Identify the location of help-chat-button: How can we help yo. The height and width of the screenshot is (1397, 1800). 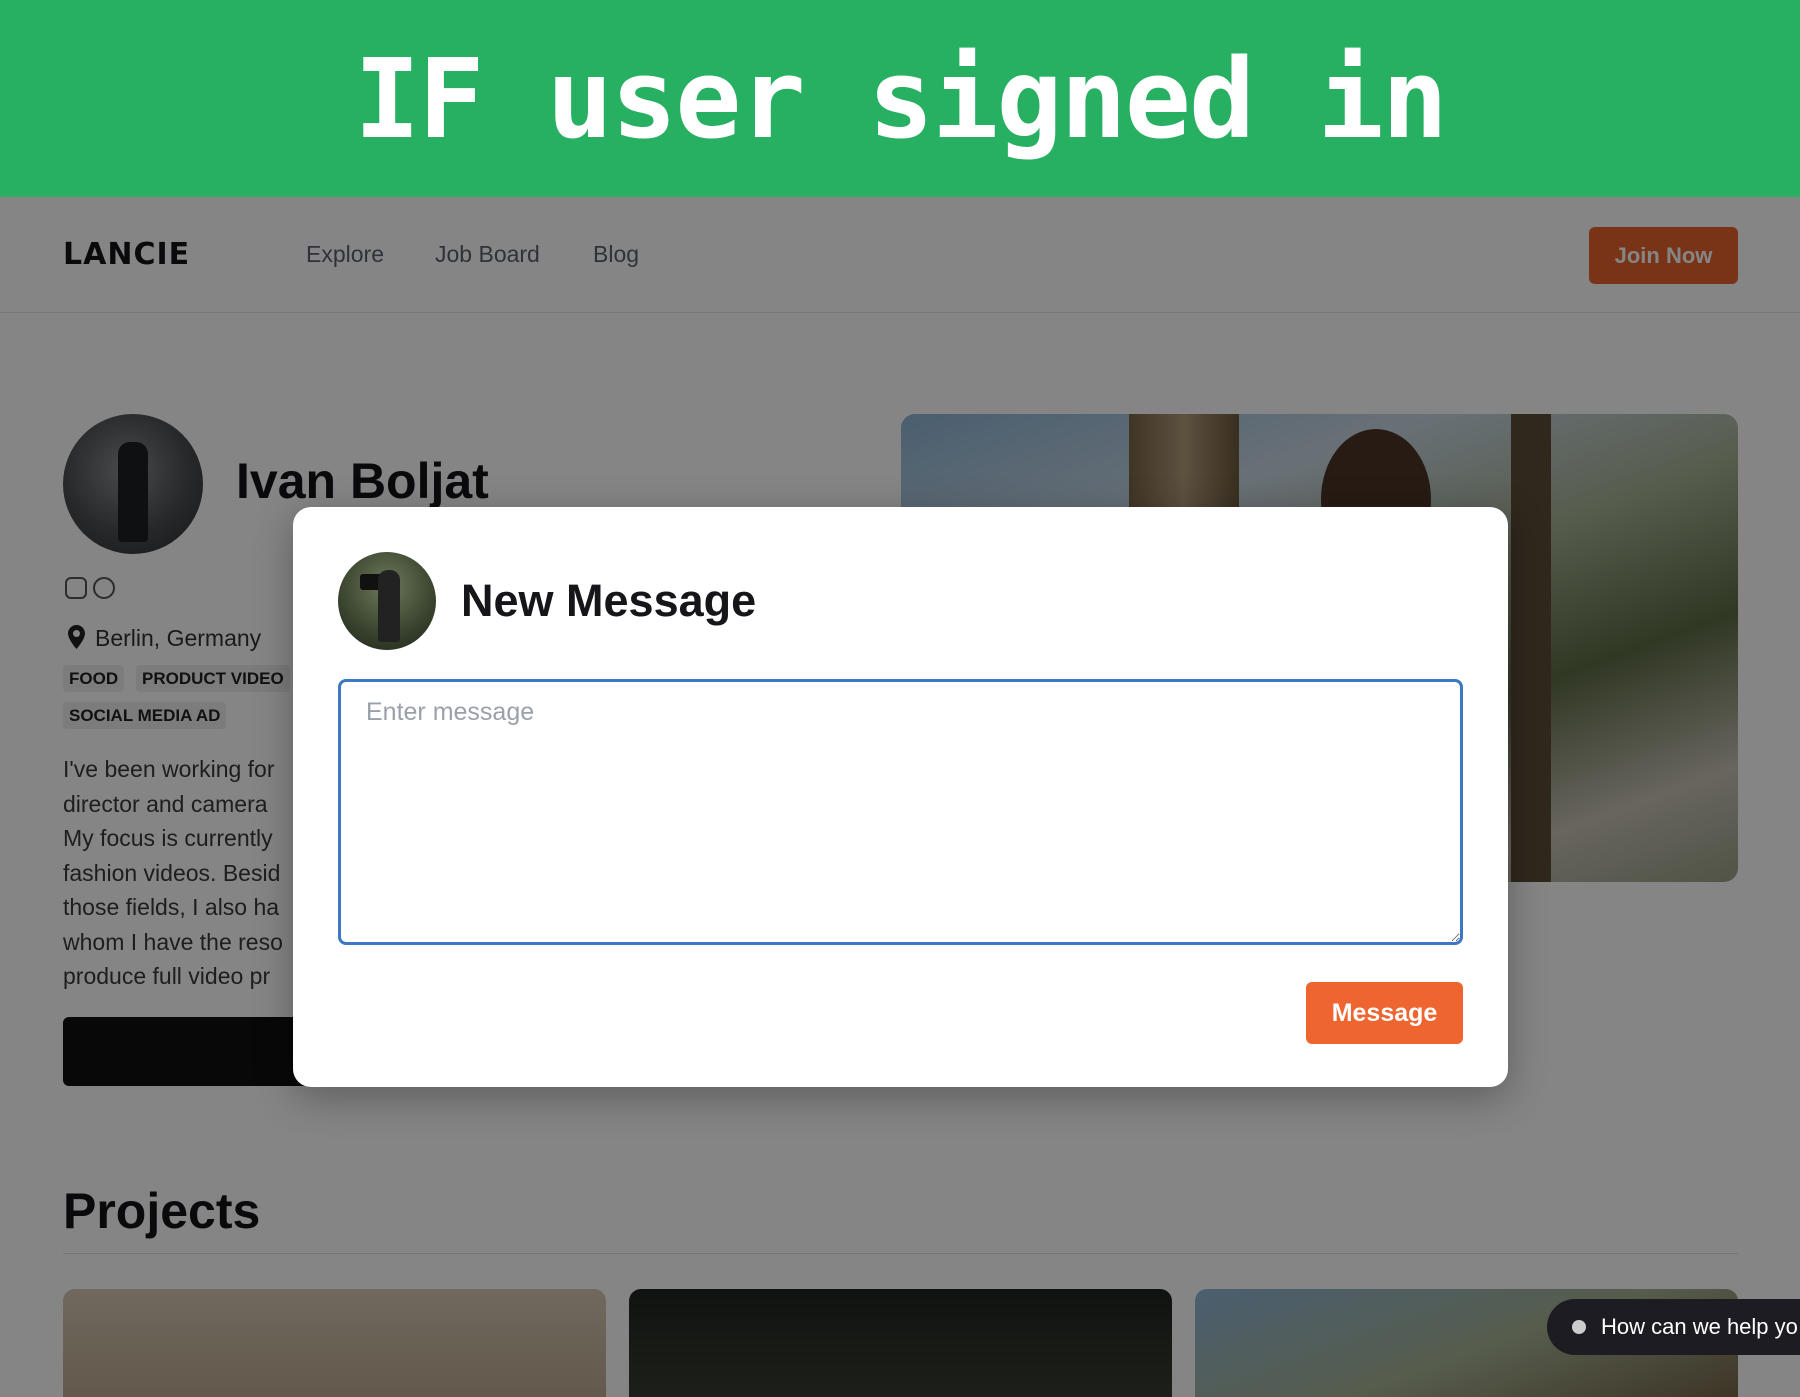
(1673, 1327).